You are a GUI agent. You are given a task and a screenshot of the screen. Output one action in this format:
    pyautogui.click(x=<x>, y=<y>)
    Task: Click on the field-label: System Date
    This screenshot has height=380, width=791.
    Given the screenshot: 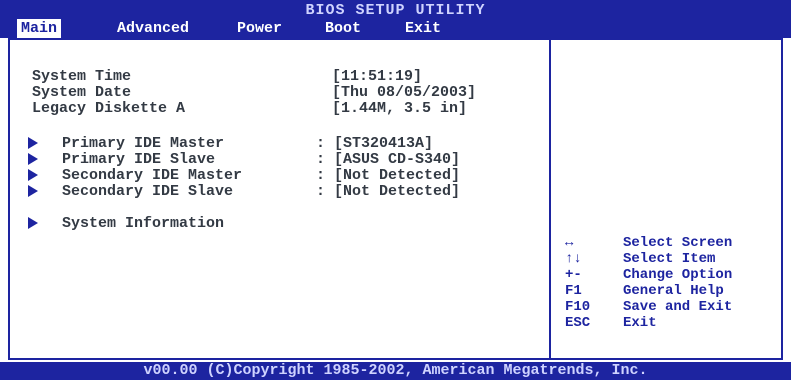 What is the action you would take?
    pyautogui.click(x=82, y=92)
    